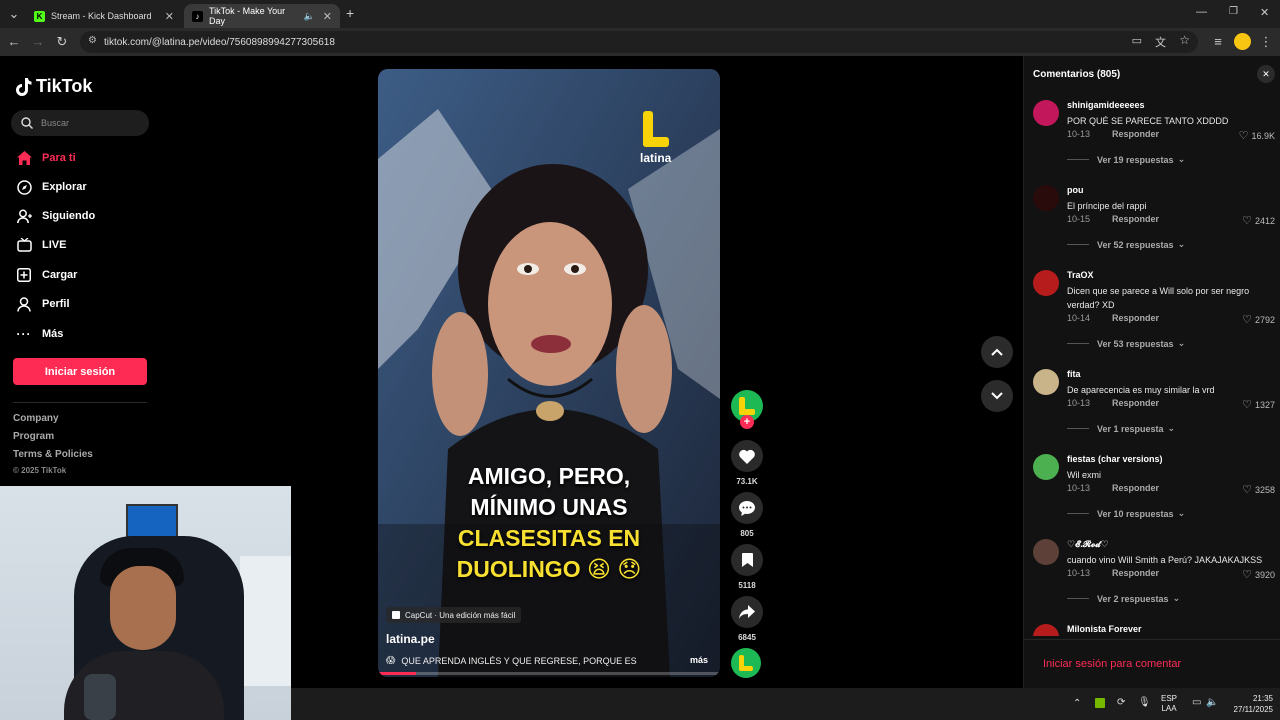  Describe the element at coordinates (1100, 703) in the screenshot. I see `nvidia-icon` at that location.